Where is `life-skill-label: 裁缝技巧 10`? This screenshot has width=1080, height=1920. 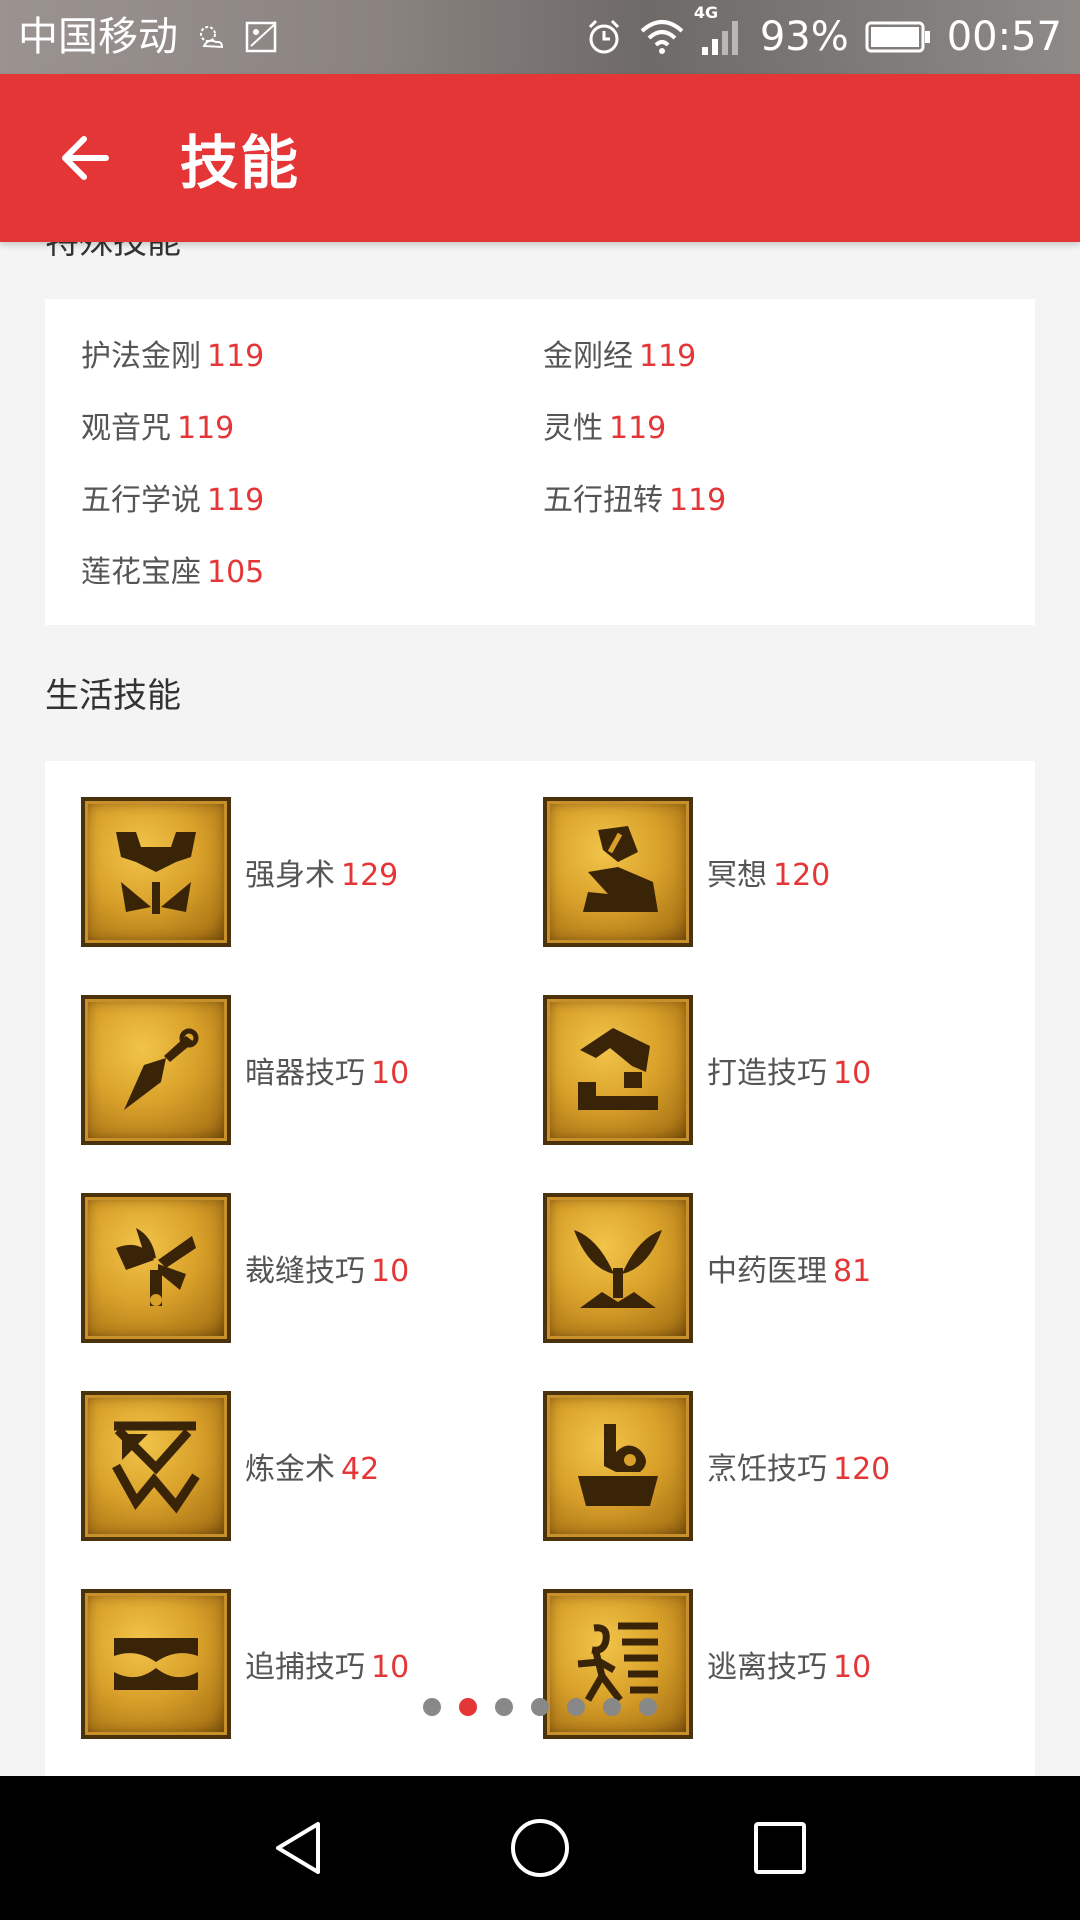
life-skill-label: 裁缝技巧 10 is located at coordinates (327, 1268).